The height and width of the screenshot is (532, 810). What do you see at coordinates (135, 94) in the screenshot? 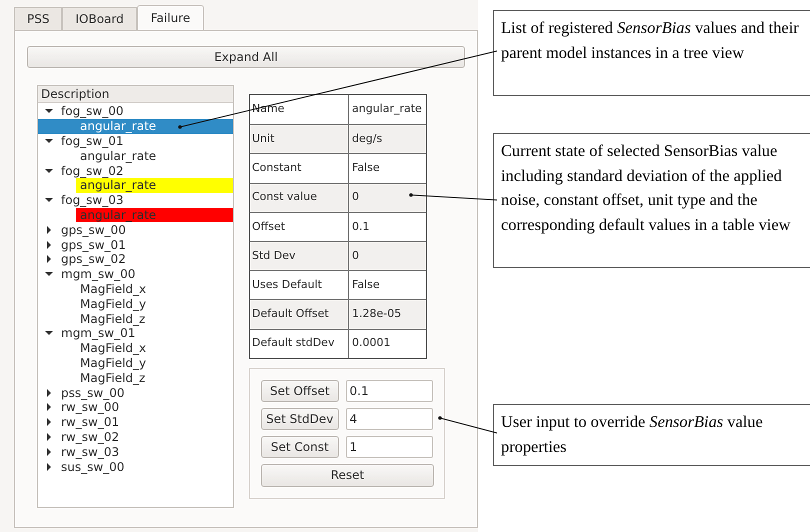
I see `column-header: Description` at bounding box center [135, 94].